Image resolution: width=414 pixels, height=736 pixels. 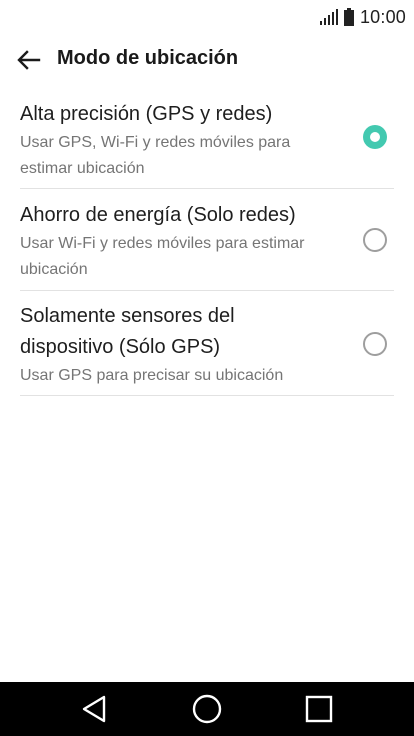 I want to click on page-title: Modo de ubicación, so click(x=148, y=58).